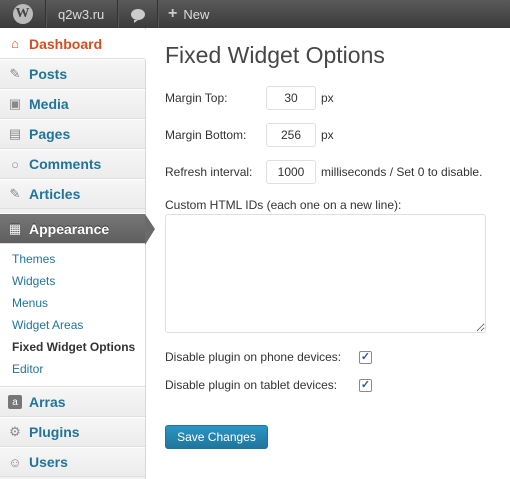 The width and height of the screenshot is (510, 479). I want to click on disable-phone-row: Disable plugin on phone devices: ✓, so click(268, 357).